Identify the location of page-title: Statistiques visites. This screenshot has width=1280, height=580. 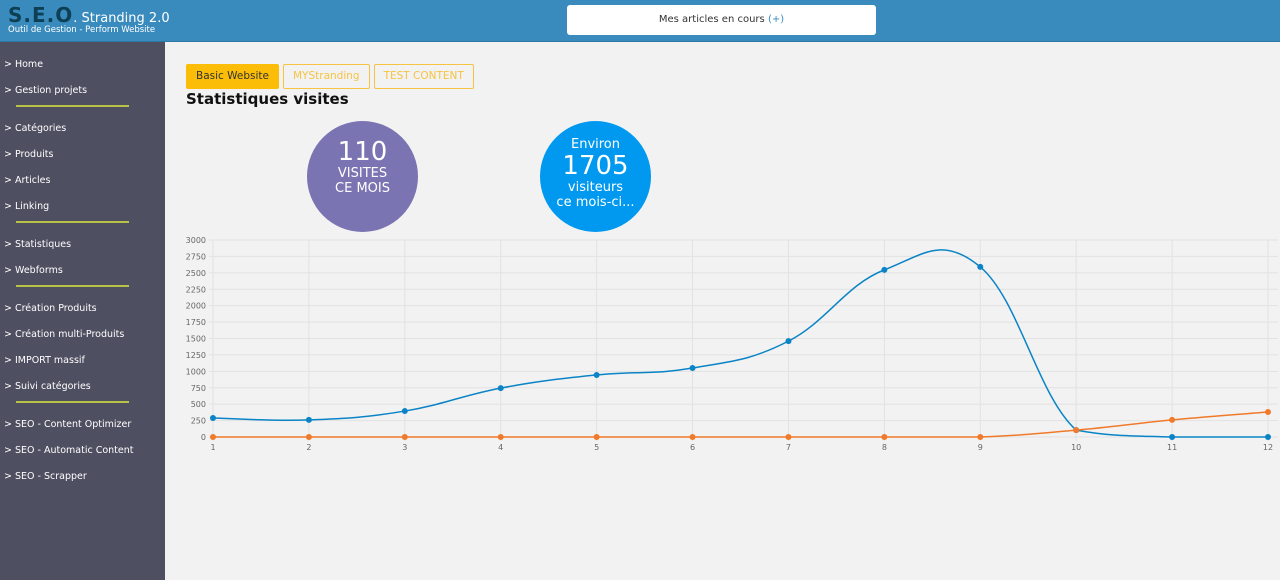
(267, 99).